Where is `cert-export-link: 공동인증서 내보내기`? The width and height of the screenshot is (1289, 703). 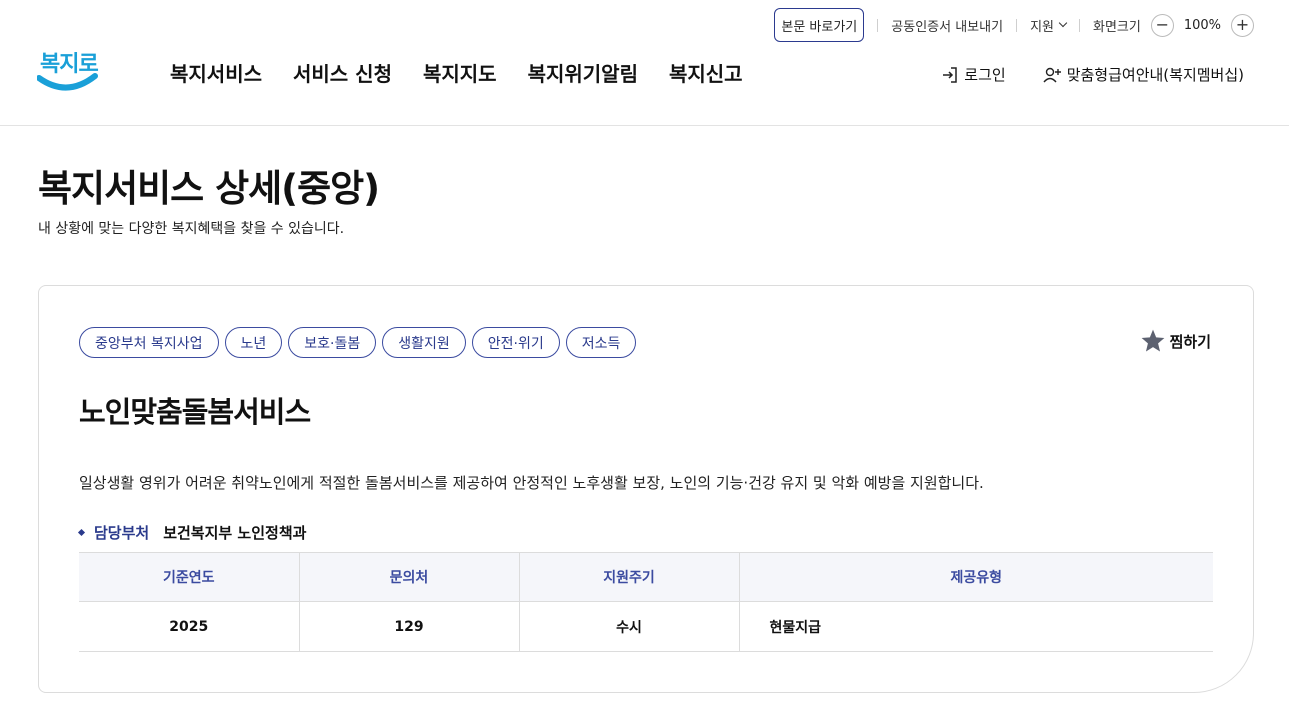
cert-export-link: 공동인증서 내보내기 is located at coordinates (947, 25).